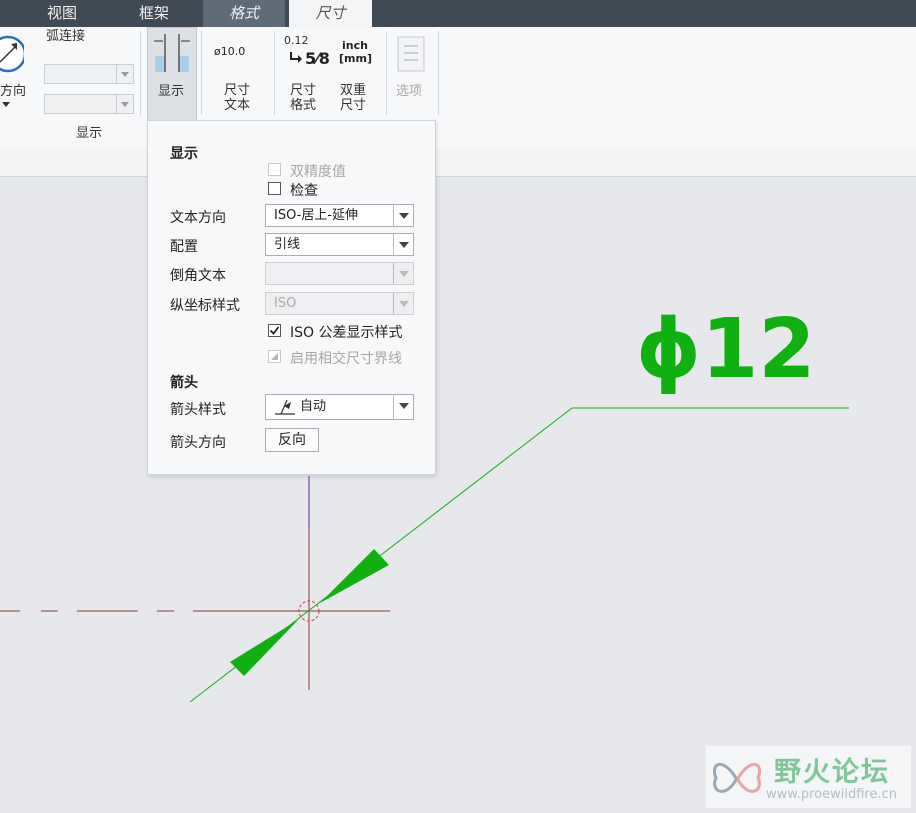 The height and width of the screenshot is (813, 916). I want to click on arrow-style-select: 自动, so click(339, 407).